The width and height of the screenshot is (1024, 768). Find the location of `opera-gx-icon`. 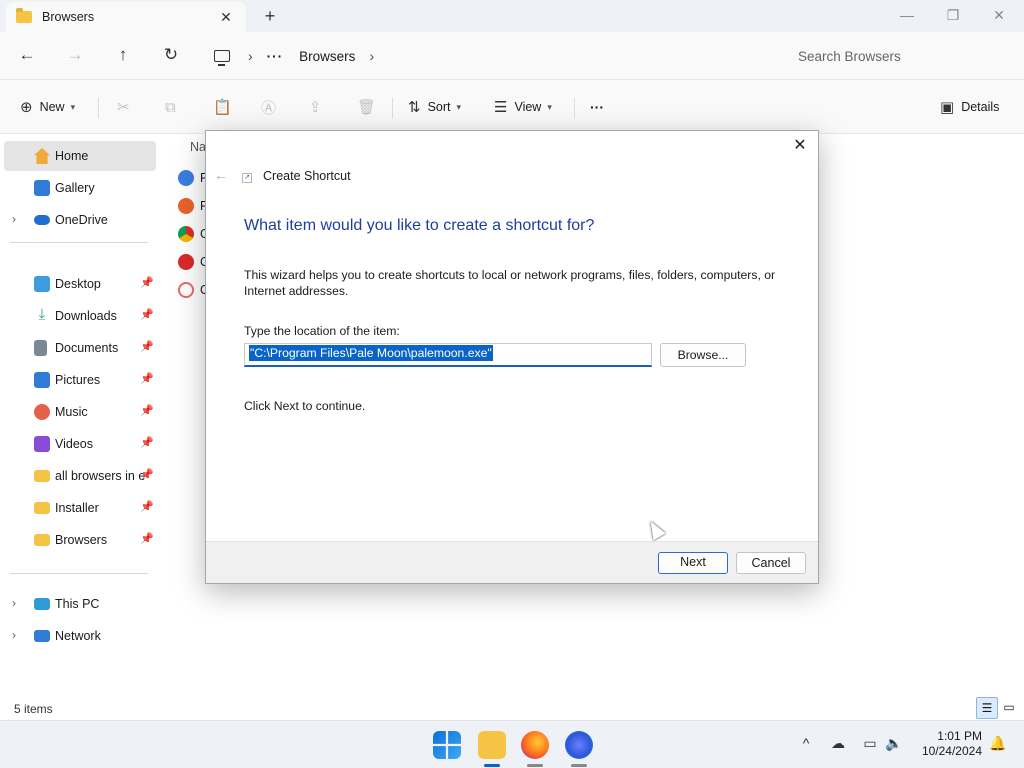

opera-gx-icon is located at coordinates (186, 290).